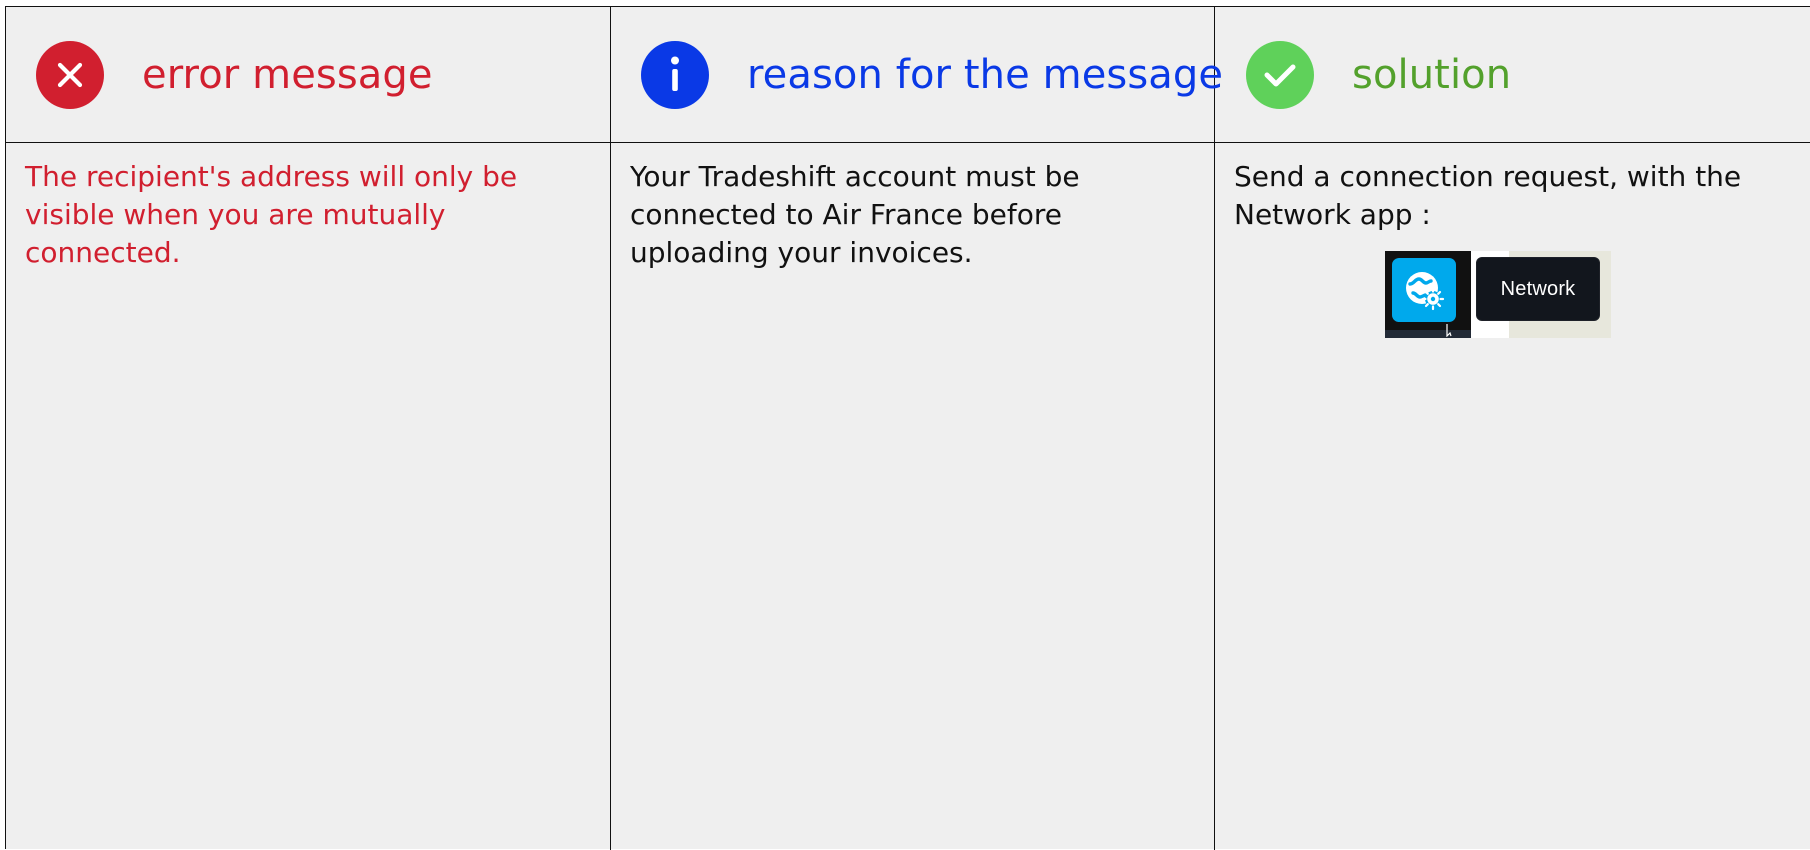 The height and width of the screenshot is (850, 1810). Describe the element at coordinates (1424, 290) in the screenshot. I see `network-globe-icon` at that location.